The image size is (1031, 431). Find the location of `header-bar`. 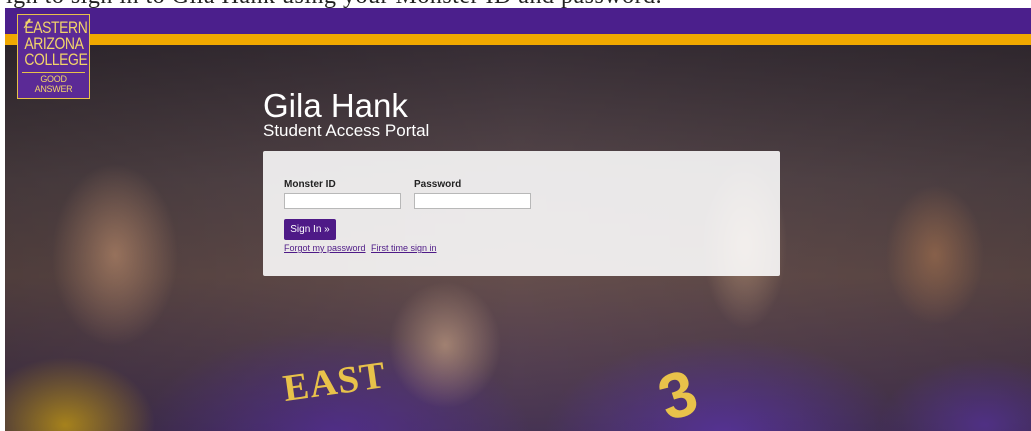

header-bar is located at coordinates (518, 21).